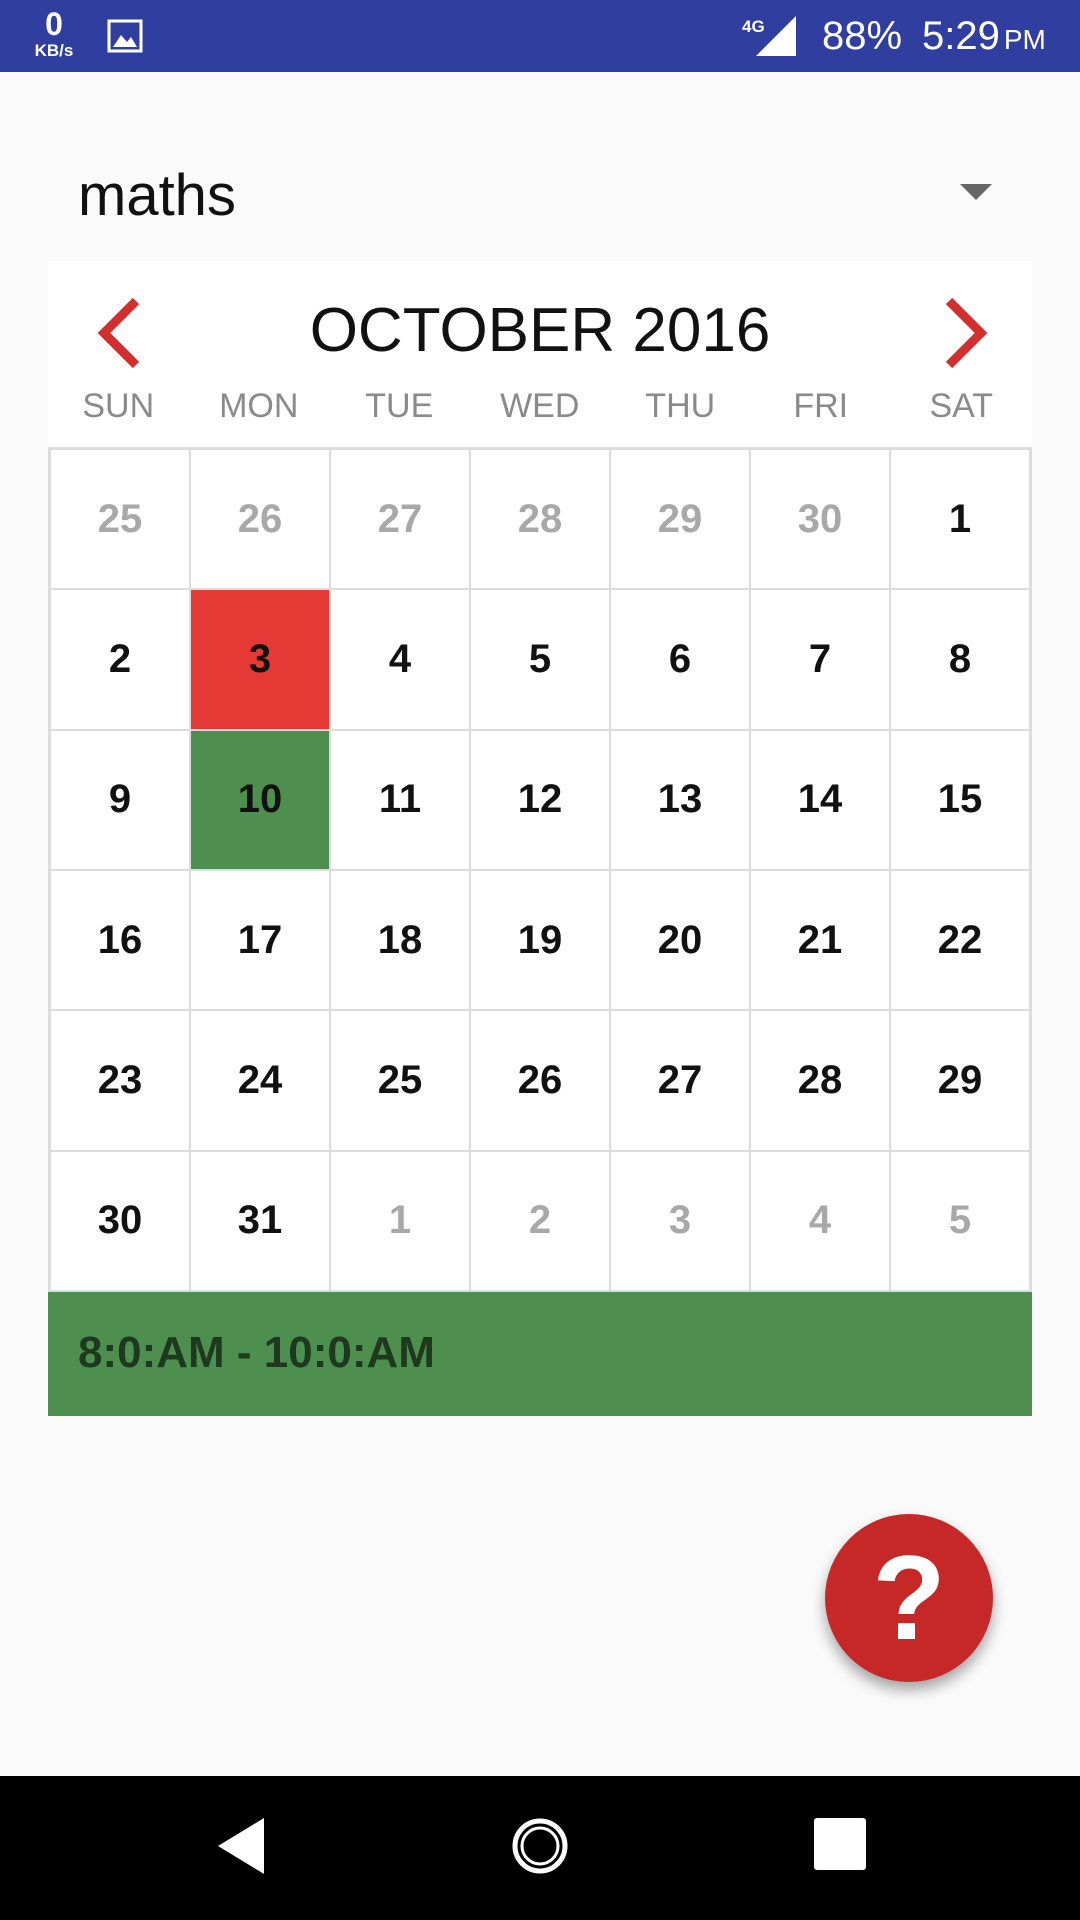  I want to click on clock: 5:29 PM, so click(984, 36).